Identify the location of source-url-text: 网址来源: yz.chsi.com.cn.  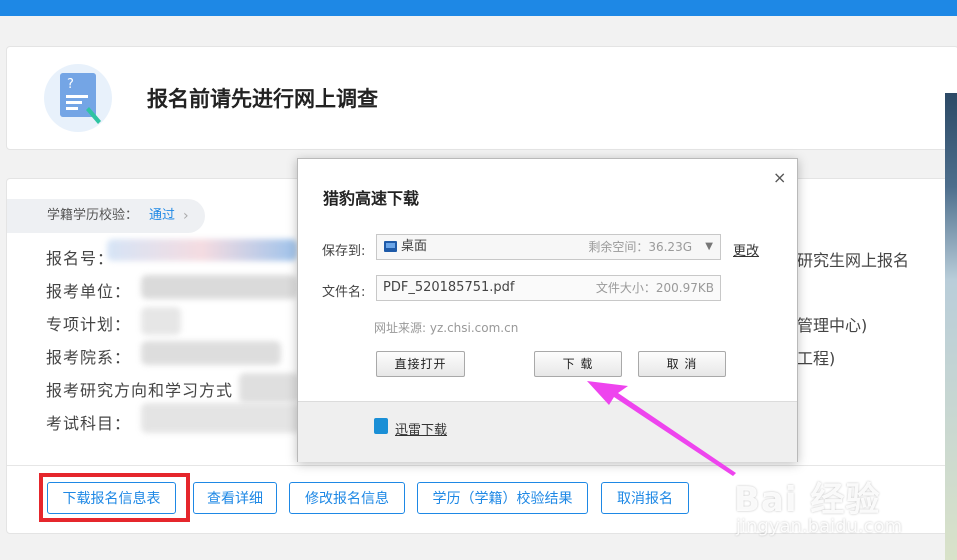
(446, 328).